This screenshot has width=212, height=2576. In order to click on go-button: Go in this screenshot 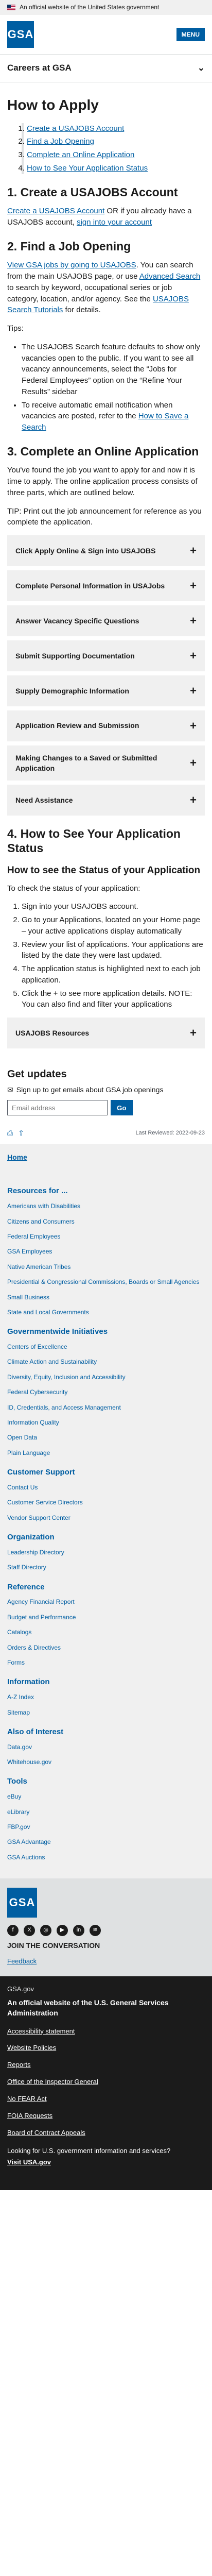, I will do `click(122, 1108)`.